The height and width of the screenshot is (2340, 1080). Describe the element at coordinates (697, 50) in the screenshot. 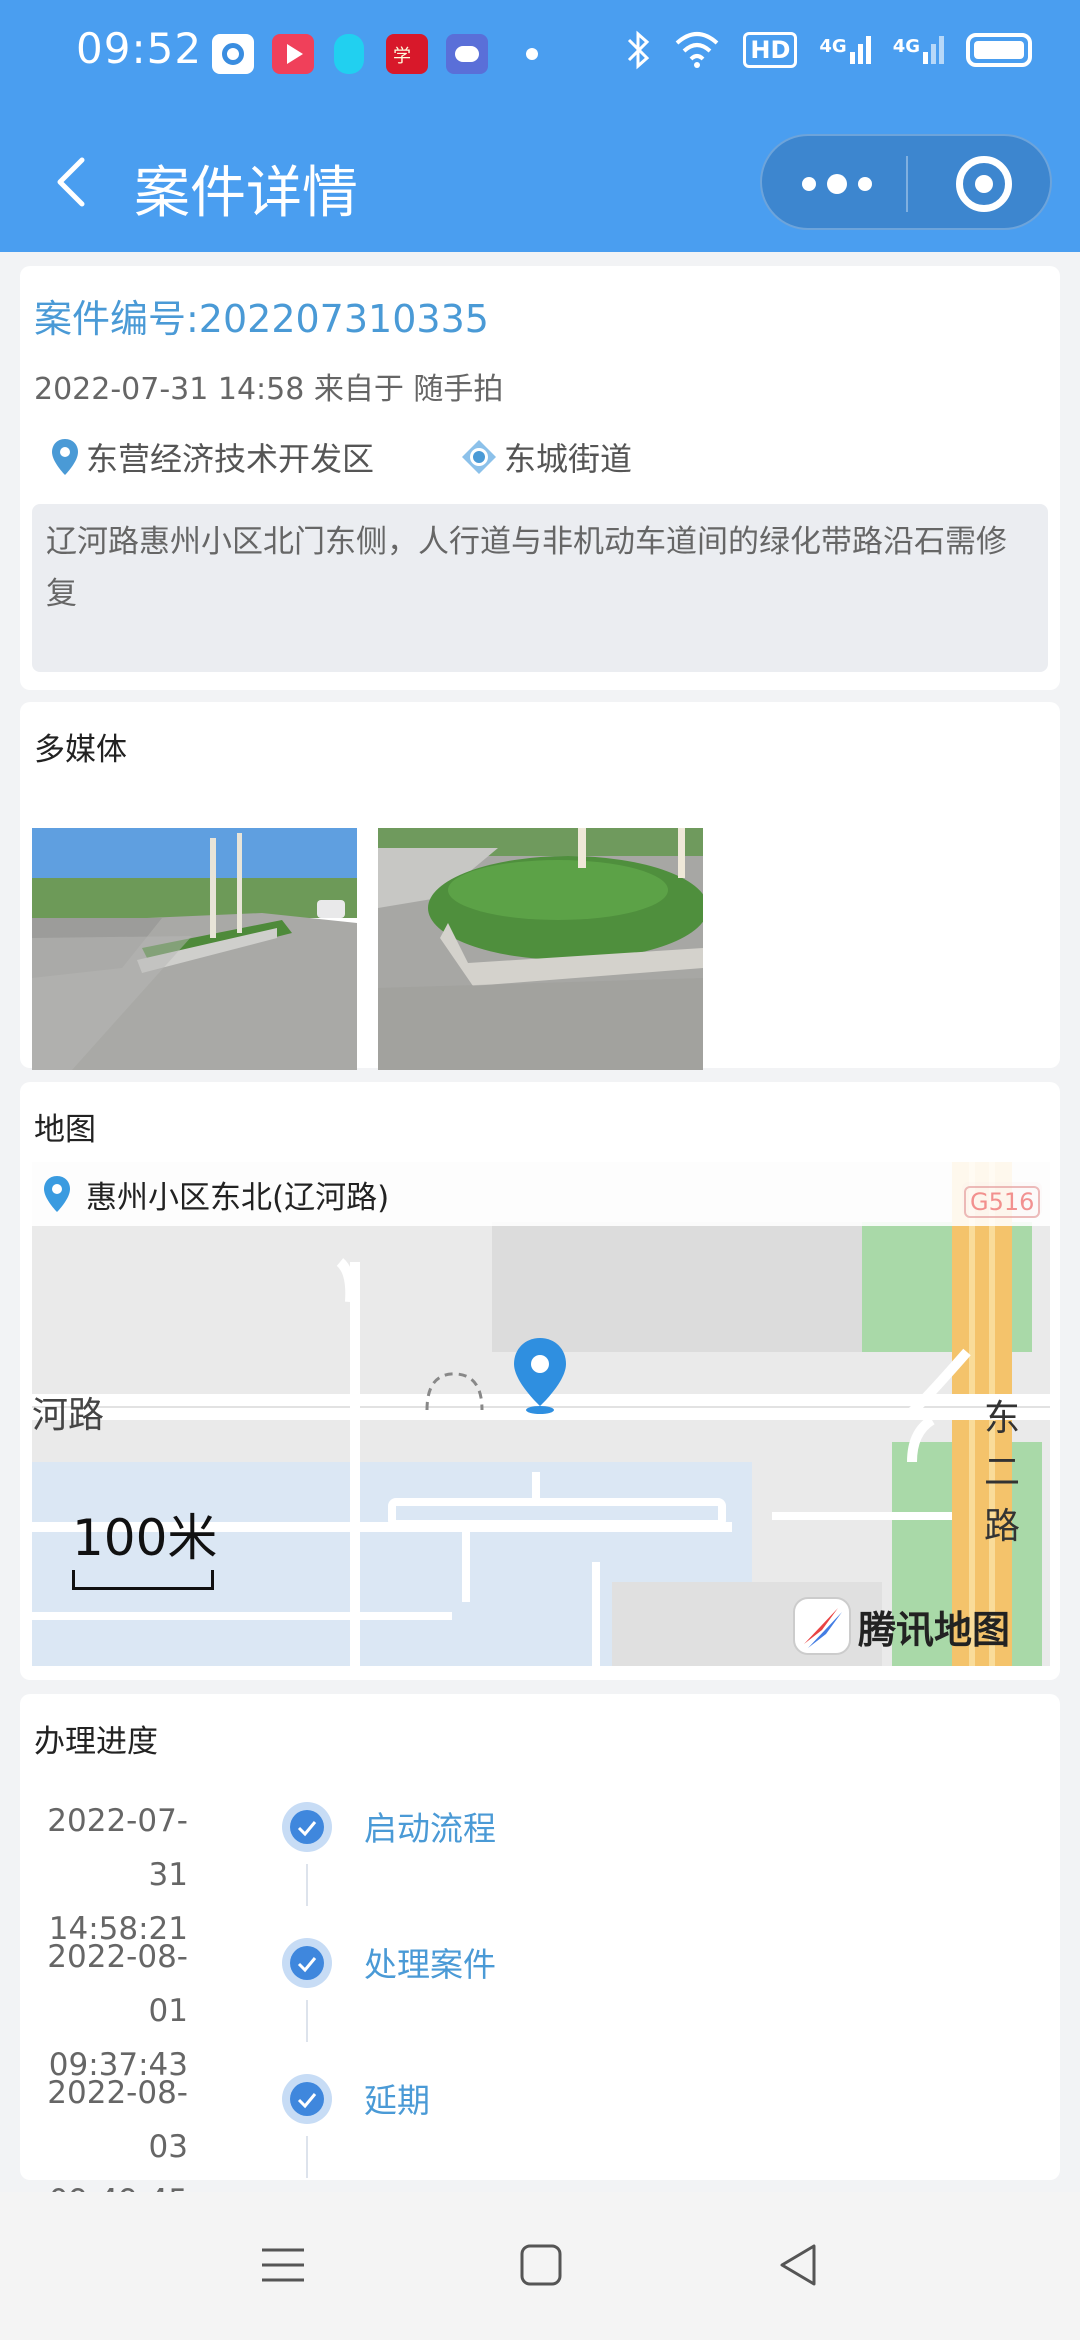

I see `wifi-icon` at that location.